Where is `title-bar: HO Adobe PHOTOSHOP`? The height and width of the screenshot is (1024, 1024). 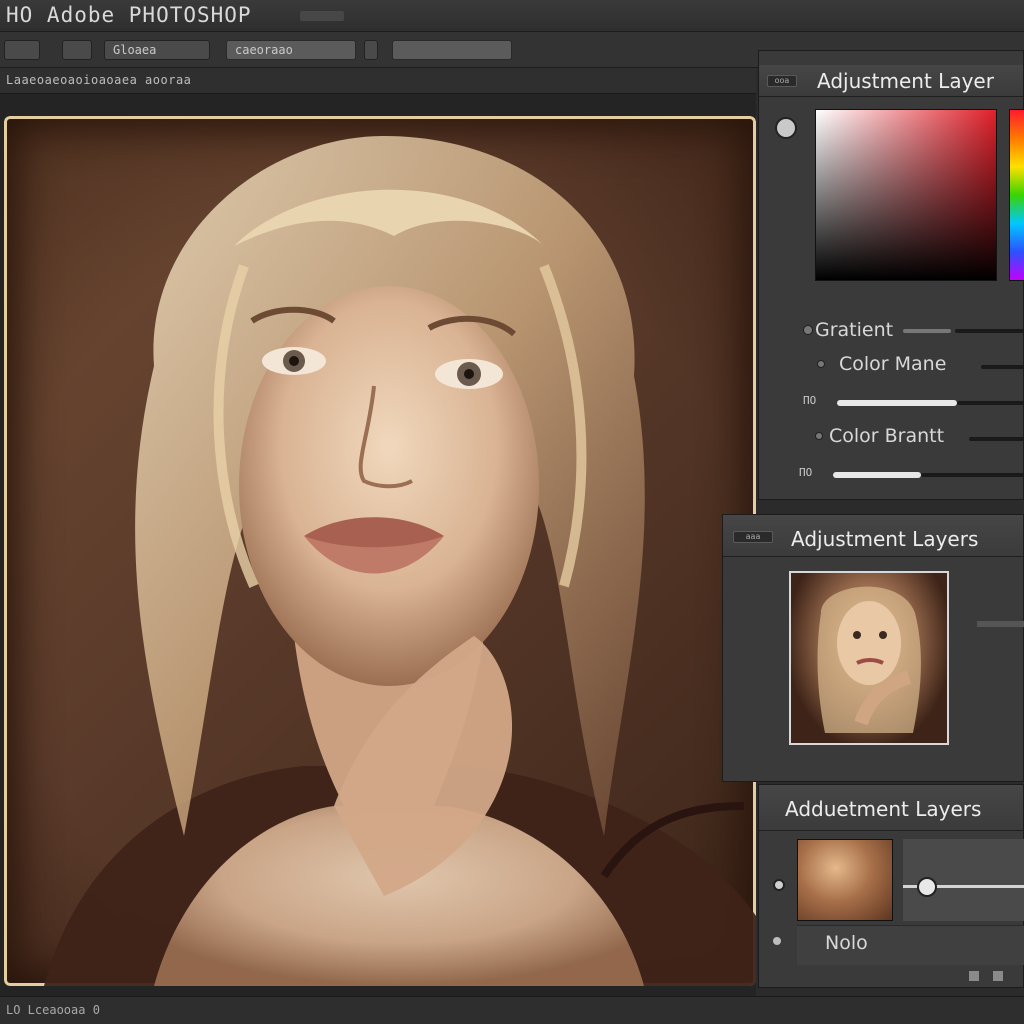 title-bar: HO Adobe PHOTOSHOP is located at coordinates (512, 16).